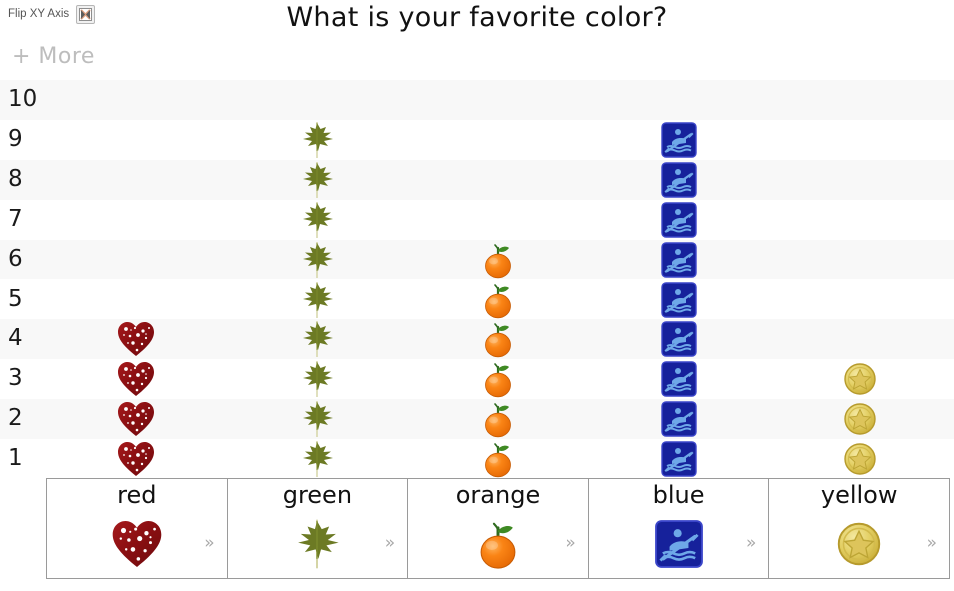 The image size is (954, 591). I want to click on y-axis-tick-label: 7, so click(15, 218).